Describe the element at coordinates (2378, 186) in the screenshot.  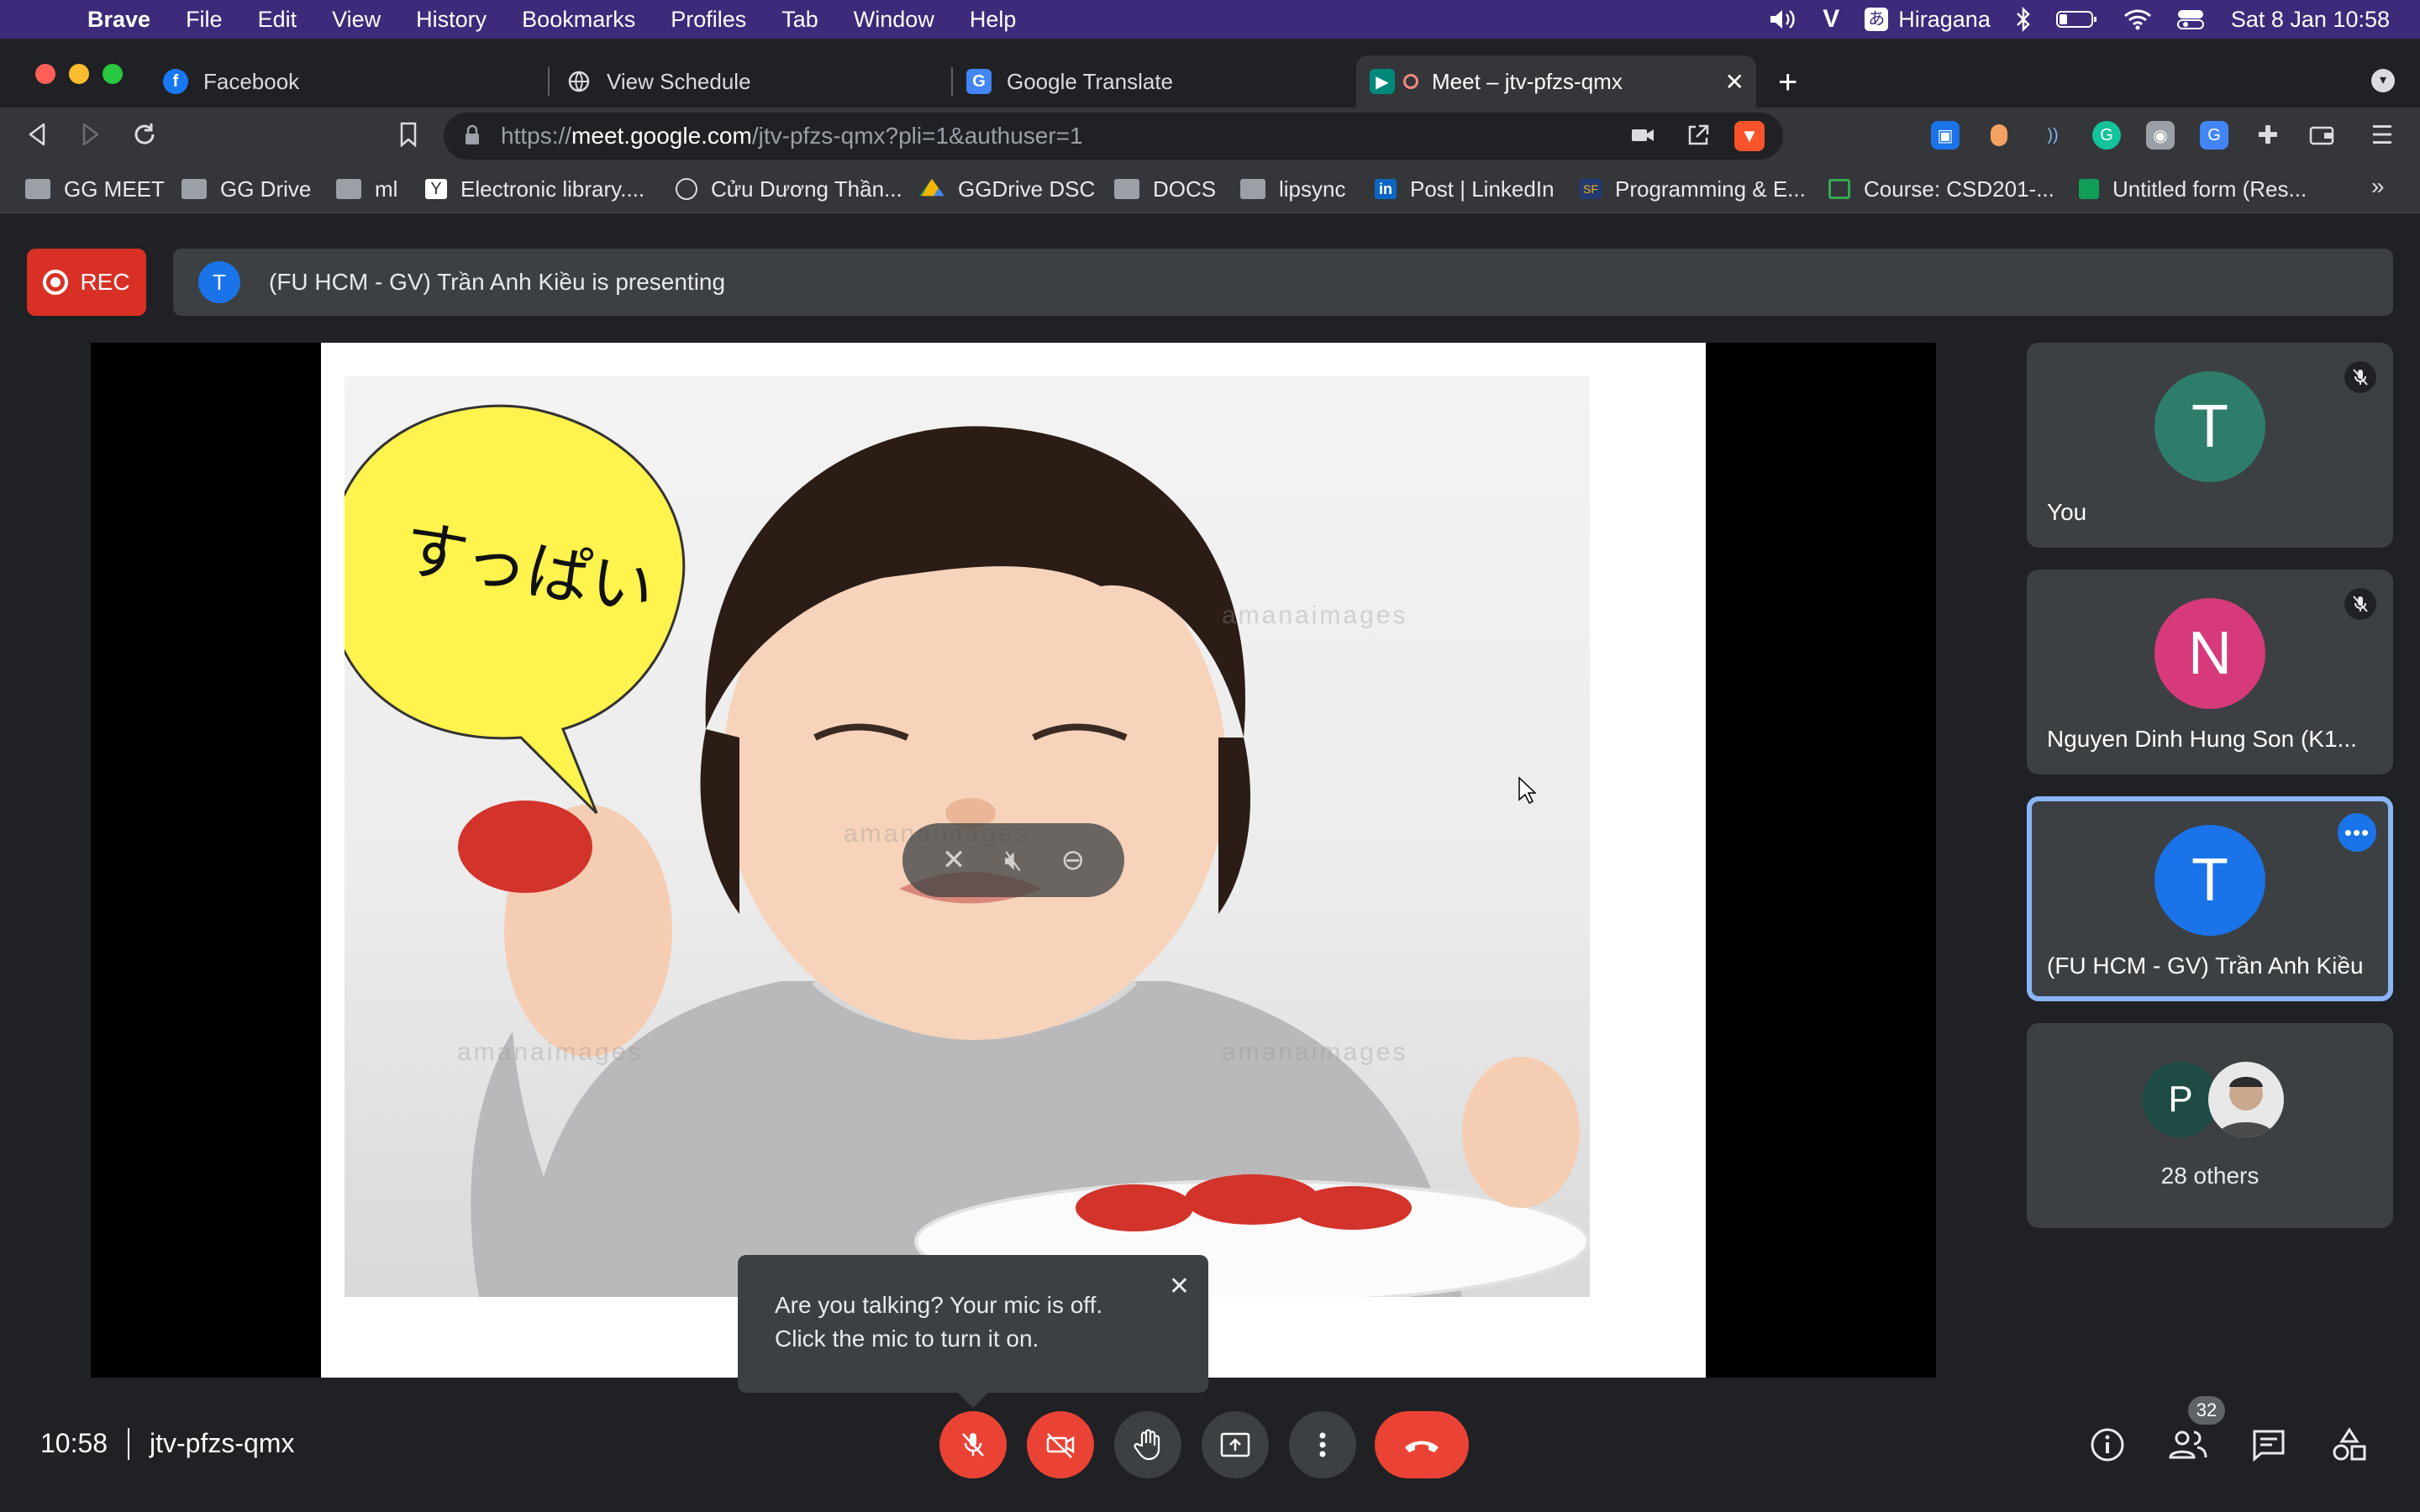
I see `bookmarks-overflow-icon: »` at that location.